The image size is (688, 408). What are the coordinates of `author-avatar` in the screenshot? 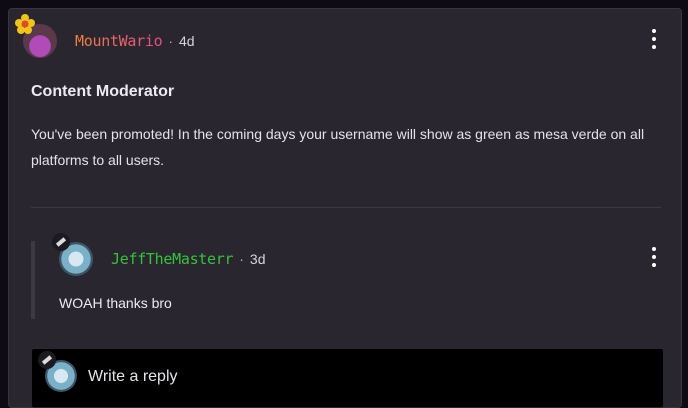 It's located at (36, 36).